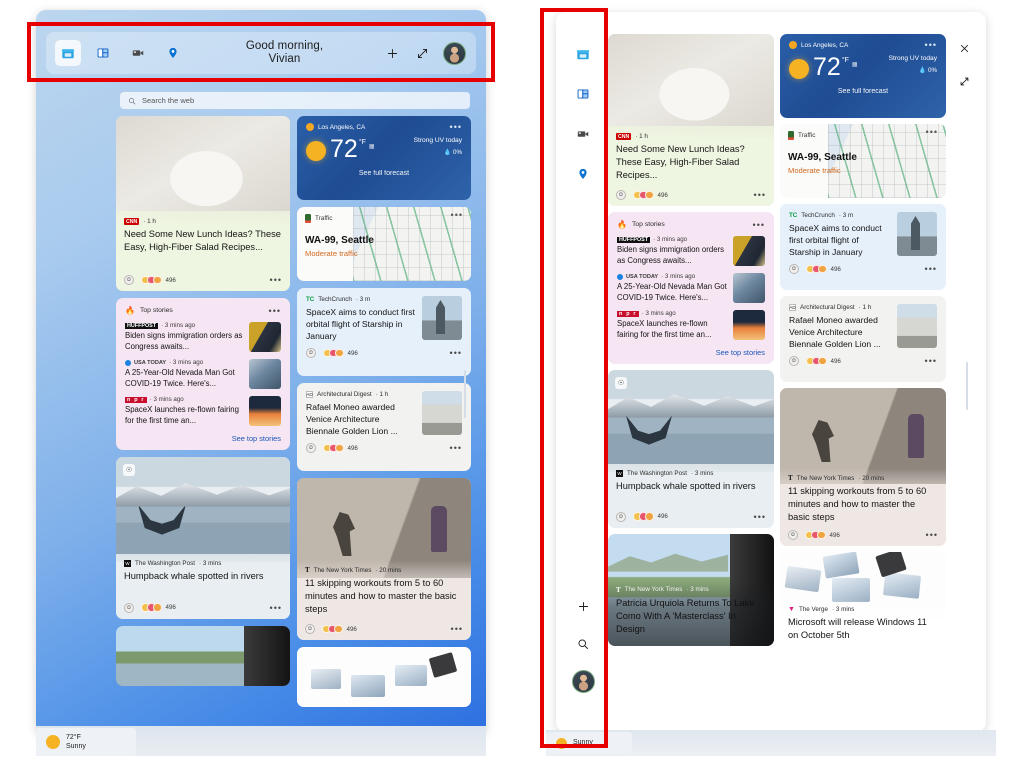 This screenshot has width=1024, height=782. Describe the element at coordinates (964, 49) in the screenshot. I see `close-icon` at that location.